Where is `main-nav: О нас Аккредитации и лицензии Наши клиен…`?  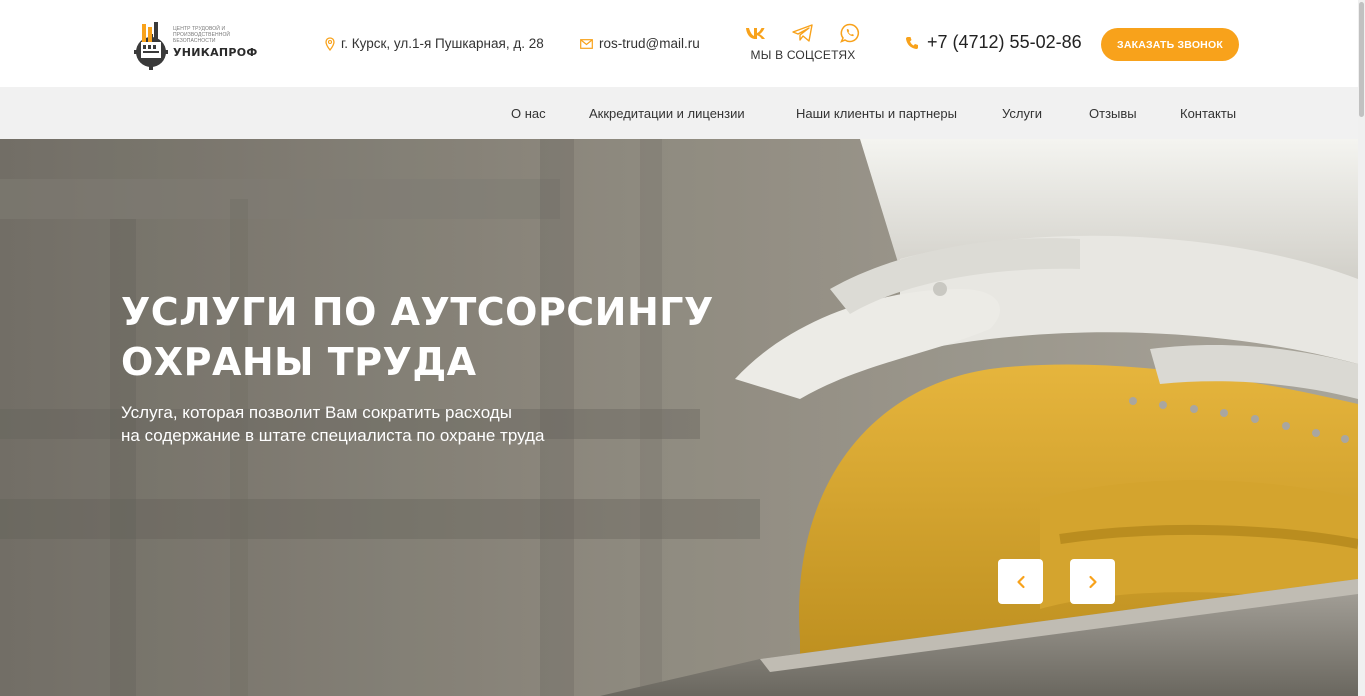
main-nav: О нас Аккредитации и лицензии Наши клиен… is located at coordinates (679, 113).